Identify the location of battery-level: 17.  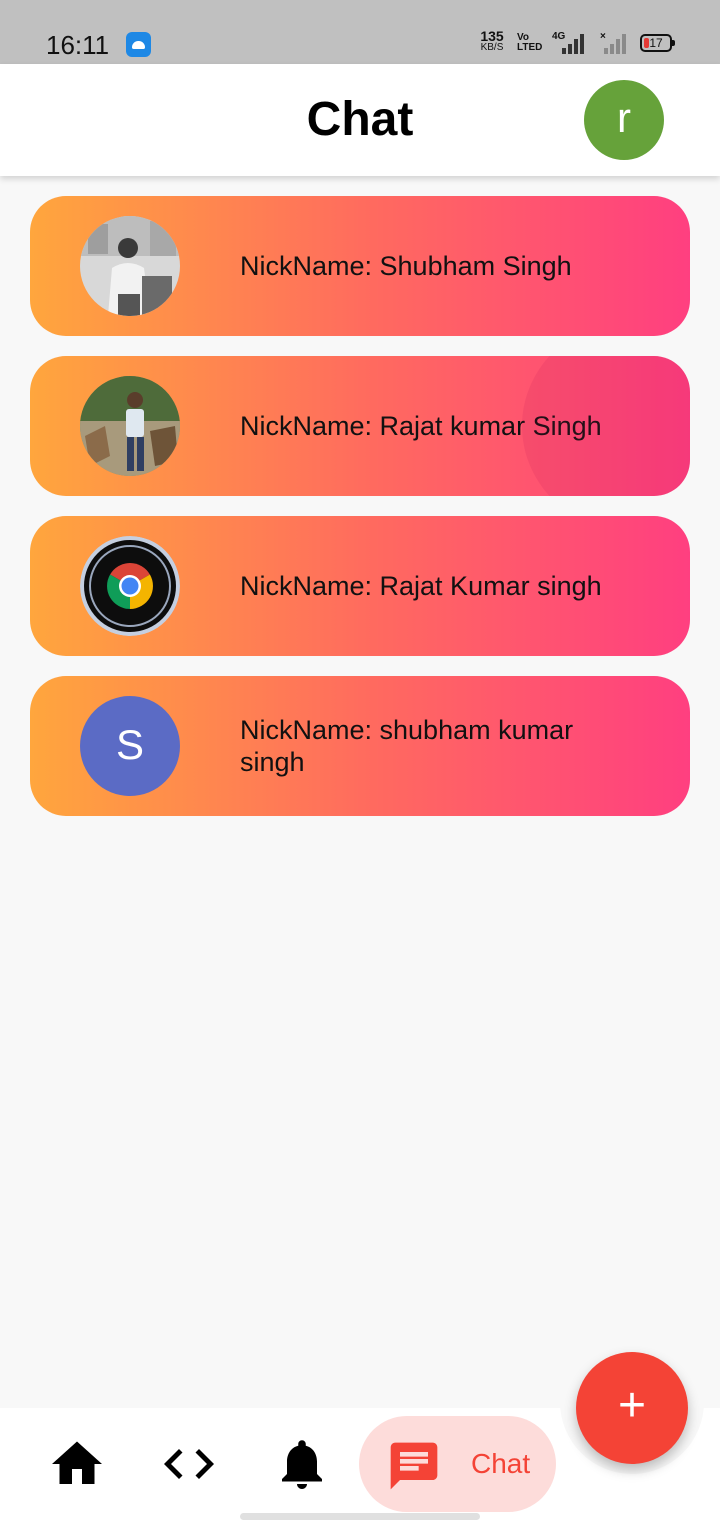
(656, 43).